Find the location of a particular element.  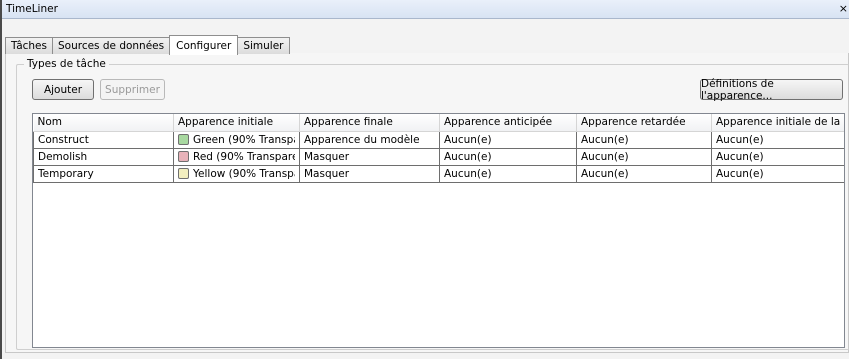

column-header-name: Nom is located at coordinates (103, 123).